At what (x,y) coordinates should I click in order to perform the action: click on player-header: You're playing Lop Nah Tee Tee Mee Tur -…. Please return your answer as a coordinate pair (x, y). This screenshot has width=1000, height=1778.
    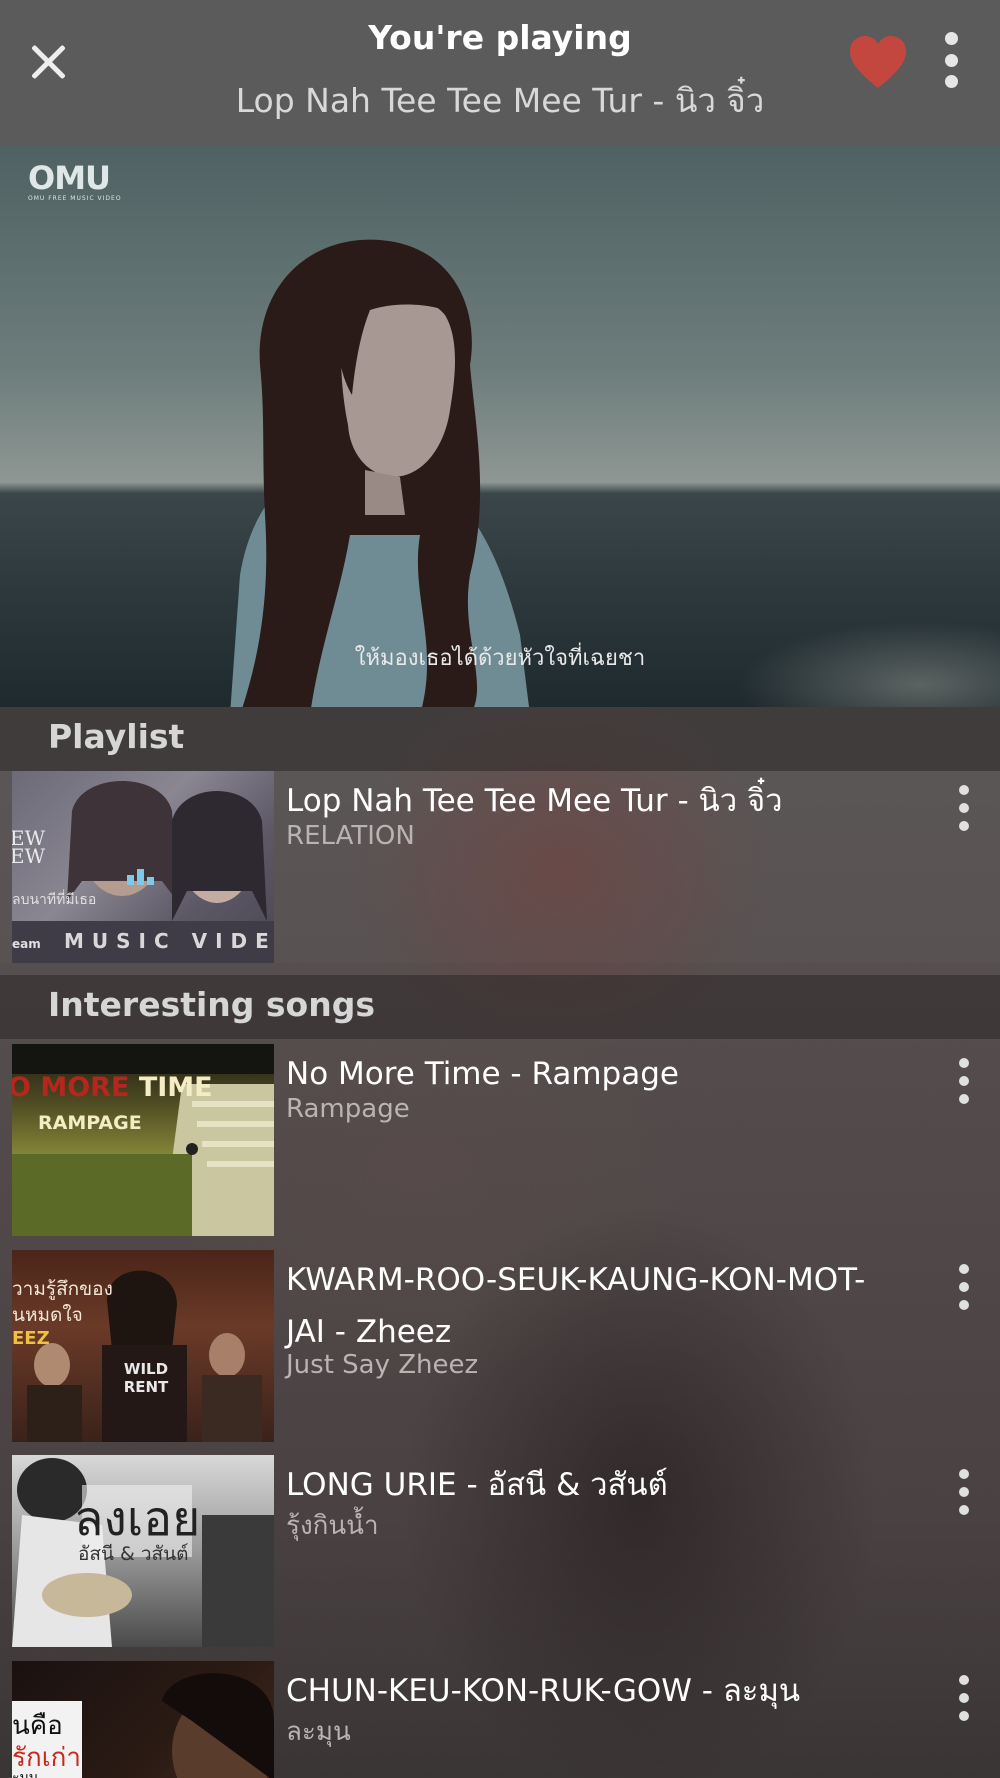
    Looking at the image, I should click on (500, 72).